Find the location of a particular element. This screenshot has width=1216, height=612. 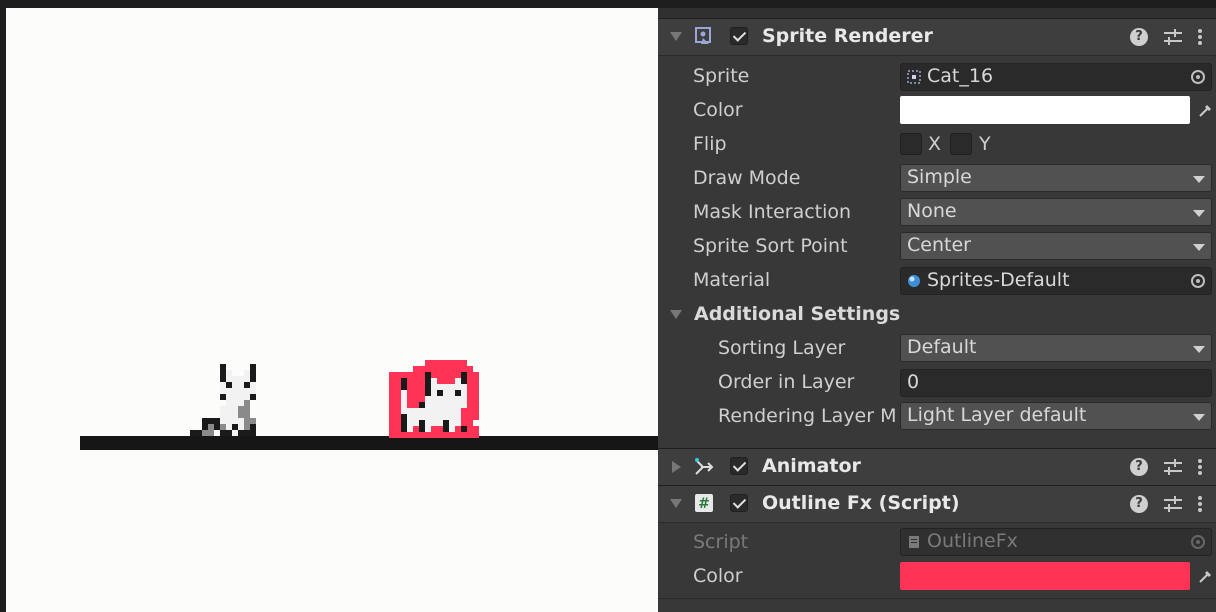

draw-mode-value: Simple is located at coordinates (939, 177).